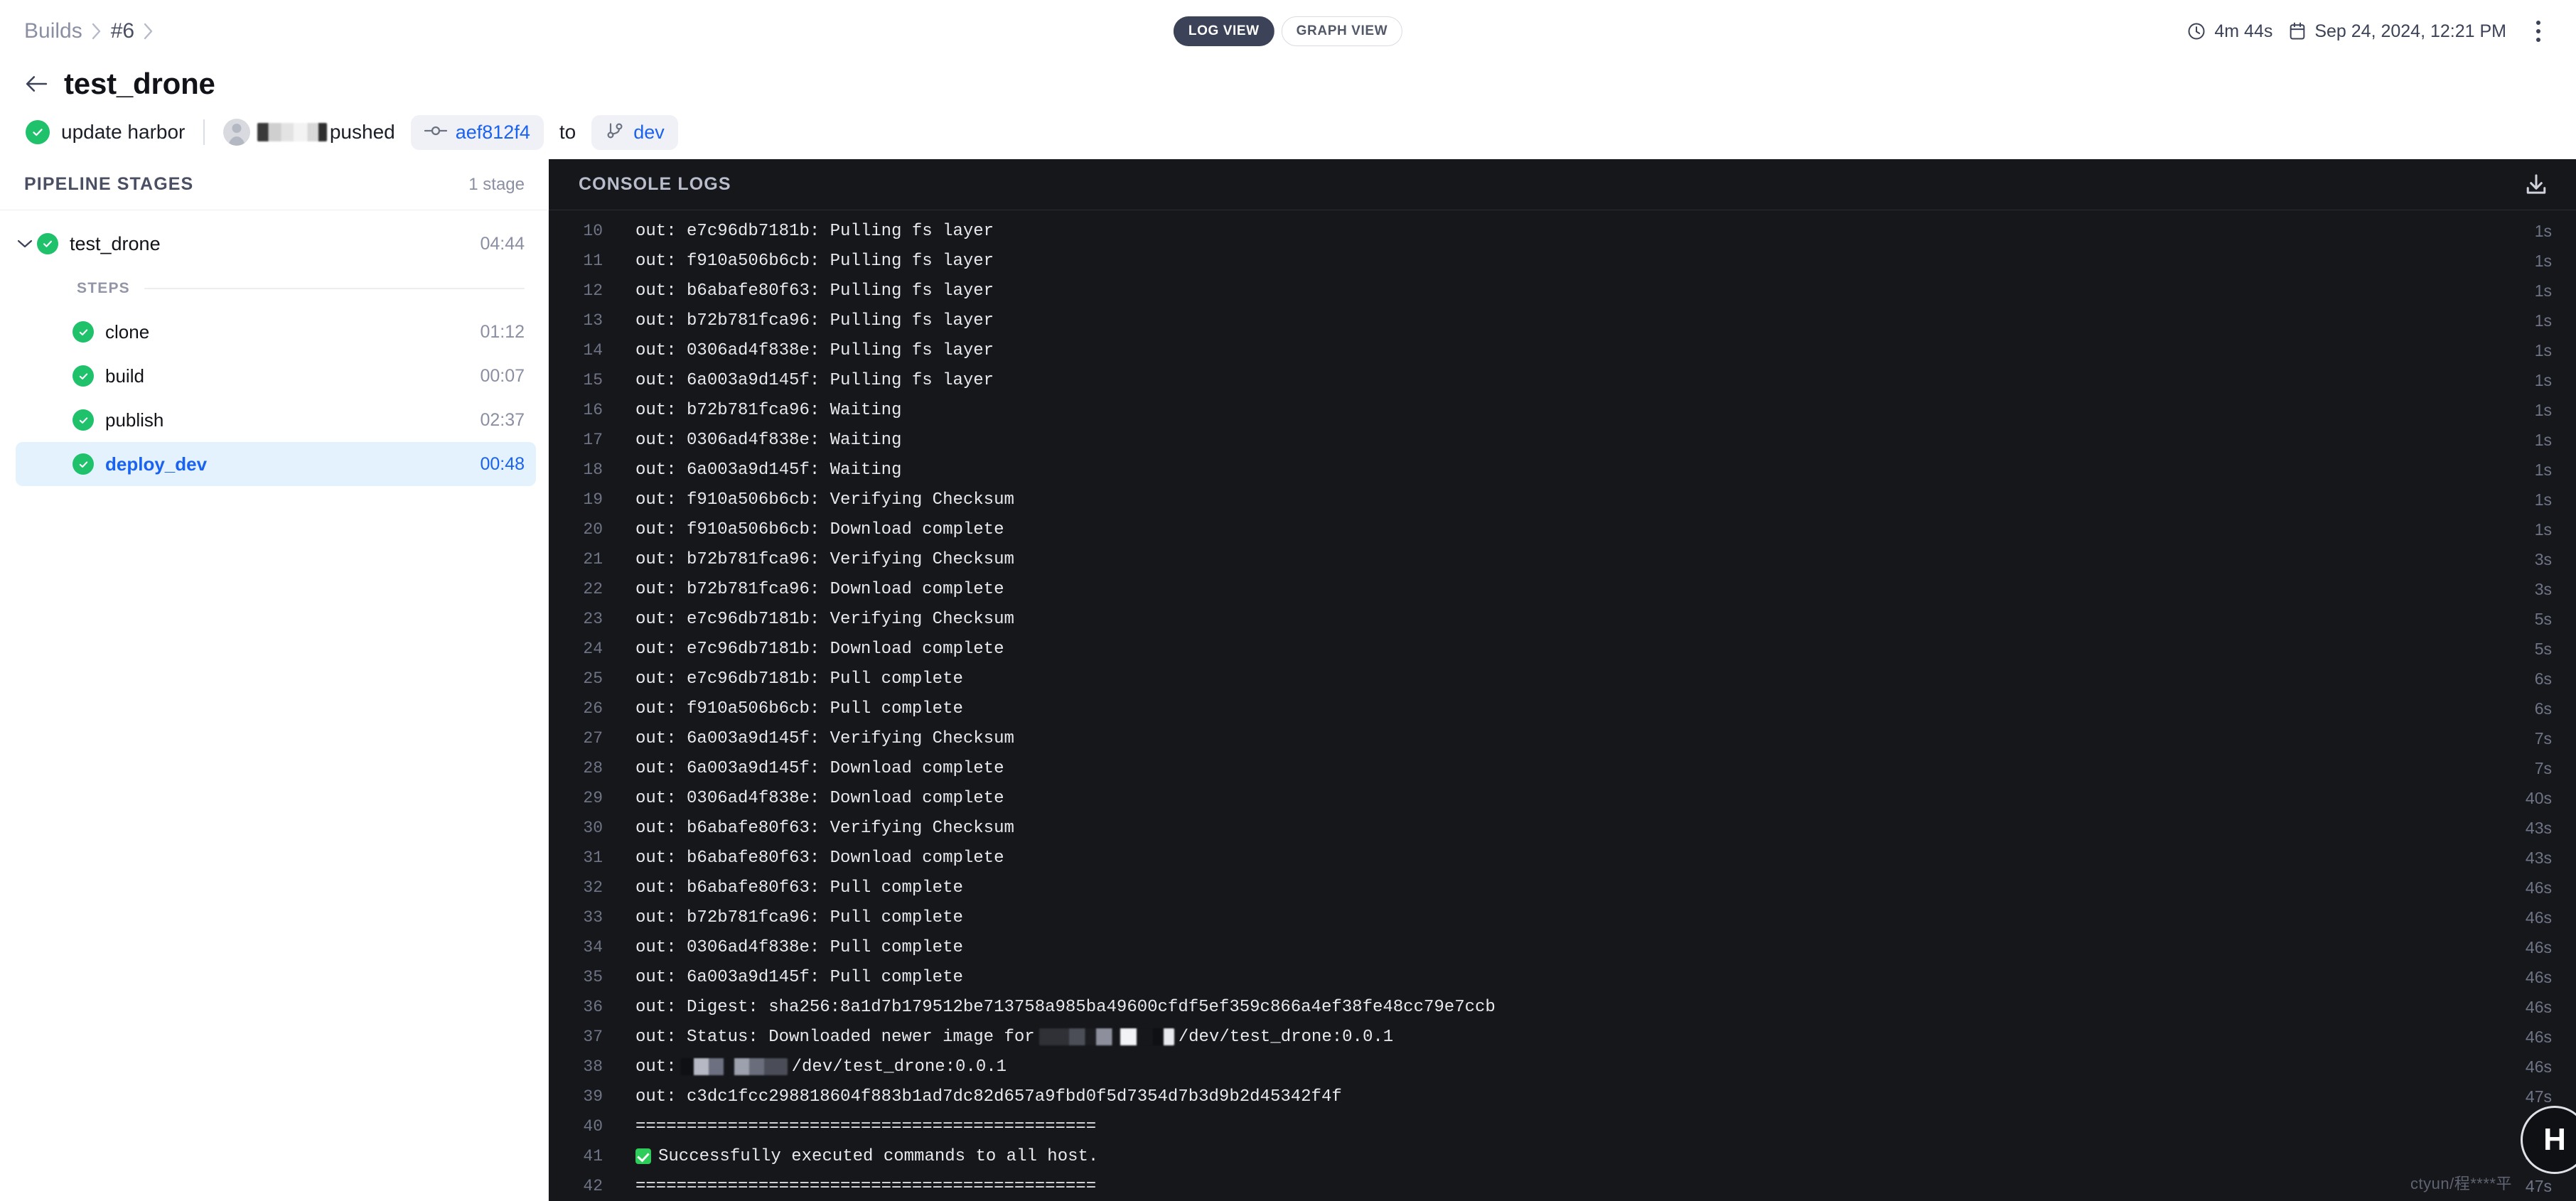 The width and height of the screenshot is (2576, 1201). I want to click on stage-count: 1 stage, so click(496, 184).